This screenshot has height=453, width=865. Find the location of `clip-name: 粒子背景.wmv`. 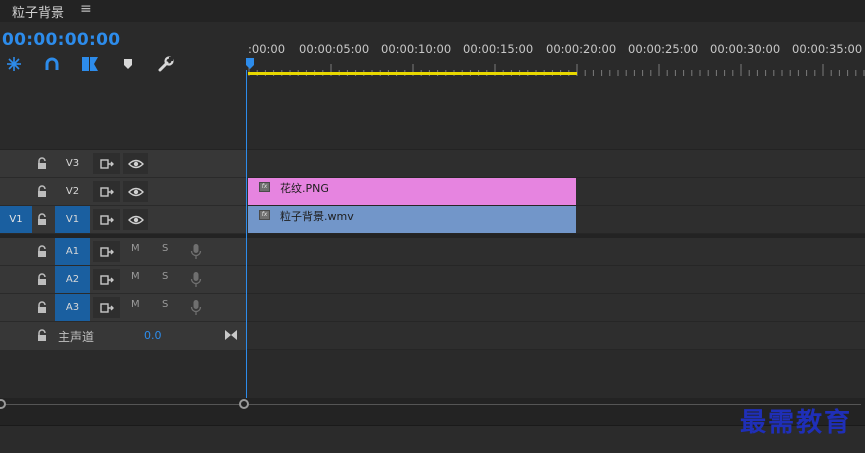

clip-name: 粒子背景.wmv is located at coordinates (317, 216).